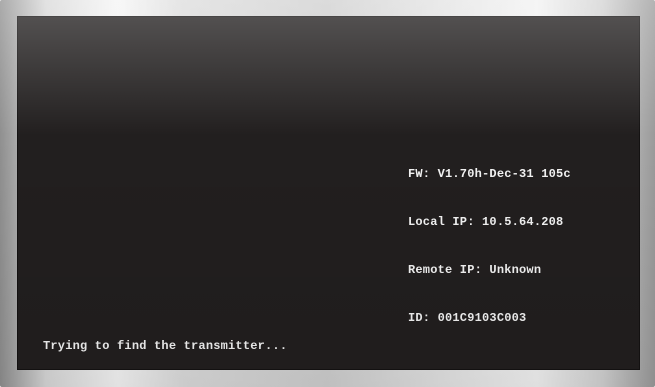  Describe the element at coordinates (467, 318) in the screenshot. I see `device-id: ID: 001C9103C003` at that location.